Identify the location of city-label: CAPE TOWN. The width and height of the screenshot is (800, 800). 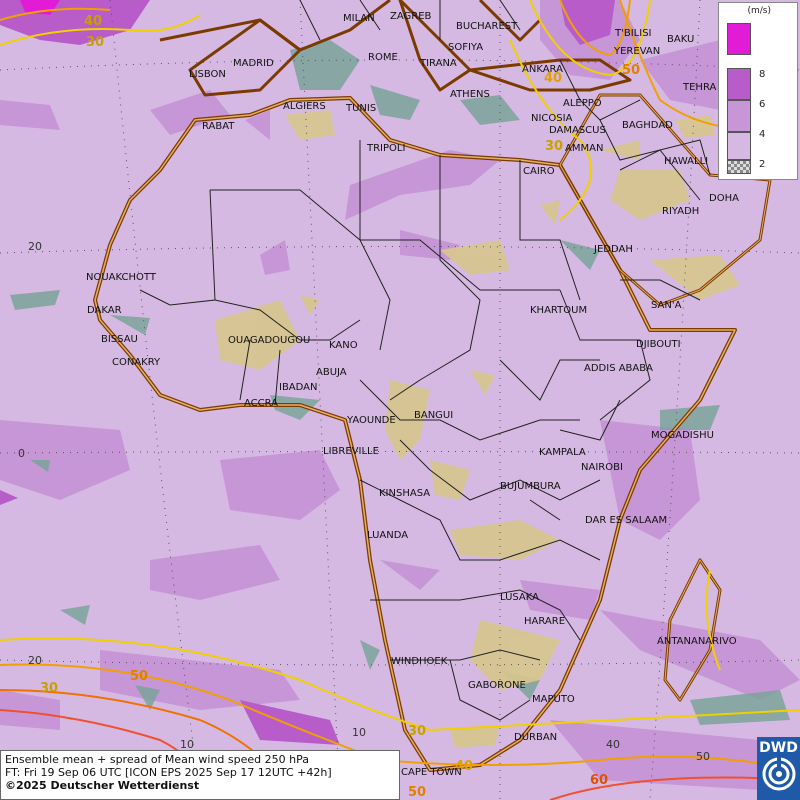
(431, 772).